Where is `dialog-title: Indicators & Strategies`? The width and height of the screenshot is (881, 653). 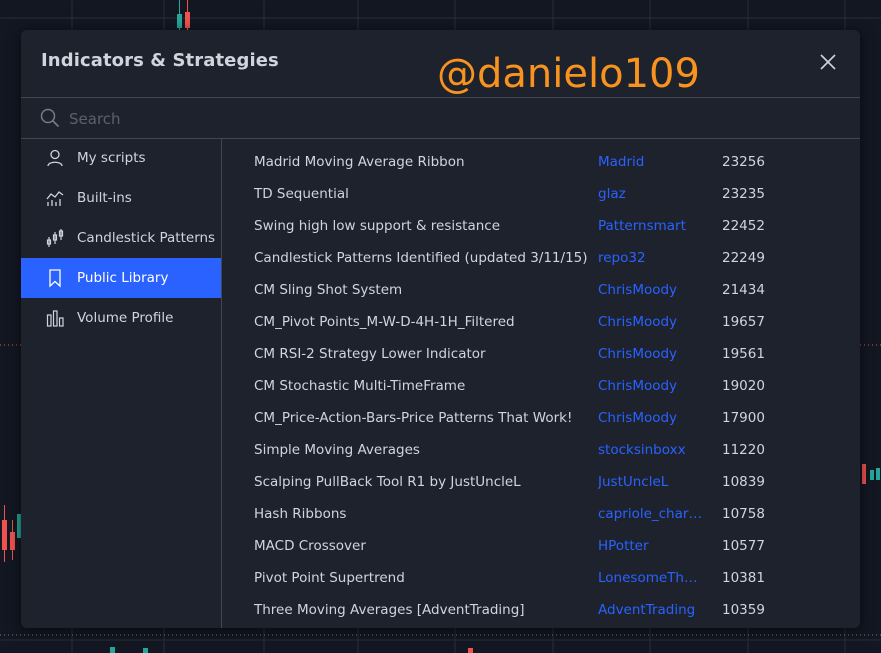 dialog-title: Indicators & Strategies is located at coordinates (160, 60).